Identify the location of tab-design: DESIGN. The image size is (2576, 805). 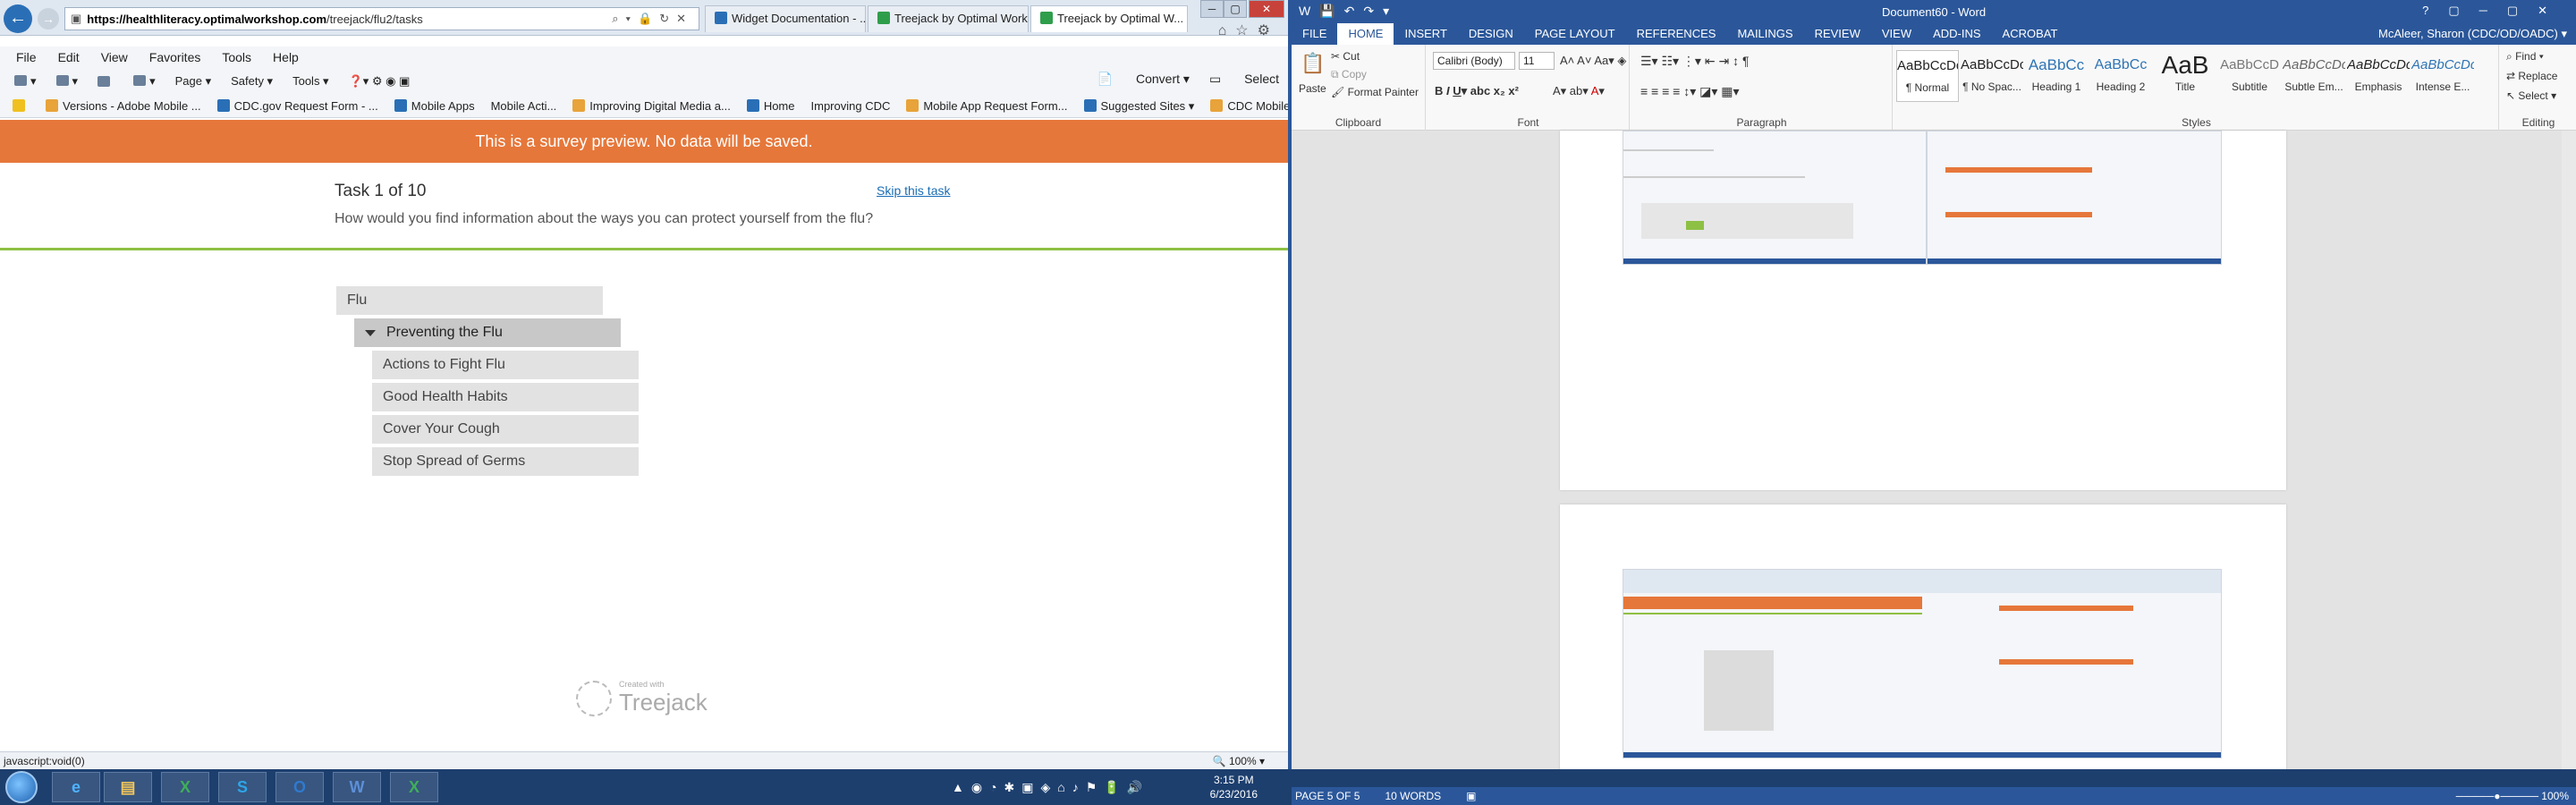
(1491, 34).